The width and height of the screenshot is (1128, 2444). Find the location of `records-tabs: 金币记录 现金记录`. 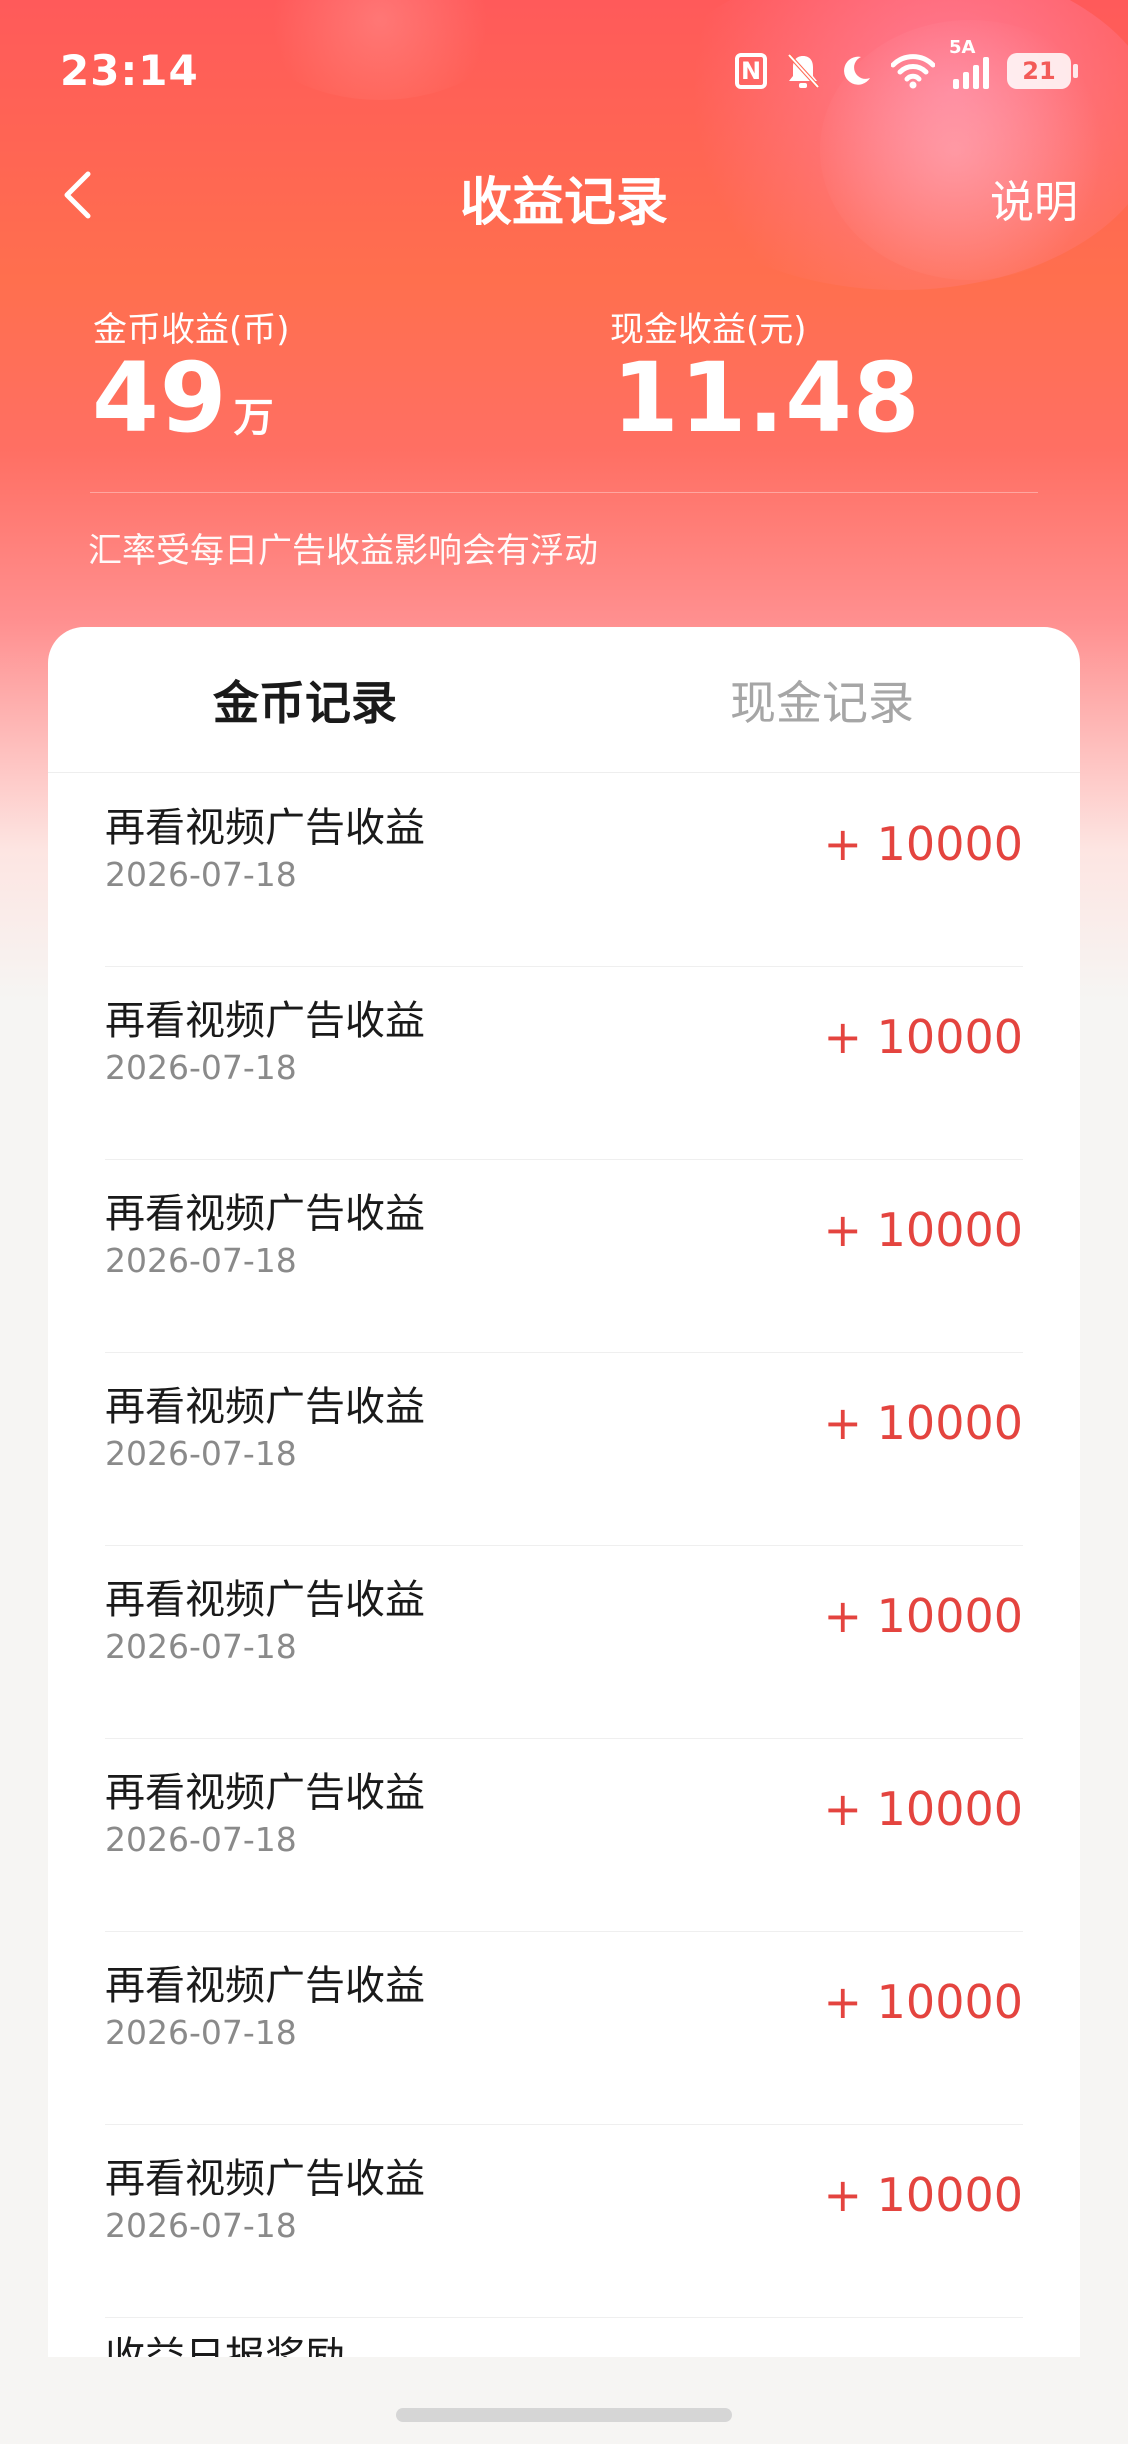

records-tabs: 金币记录 现金记录 is located at coordinates (564, 700).